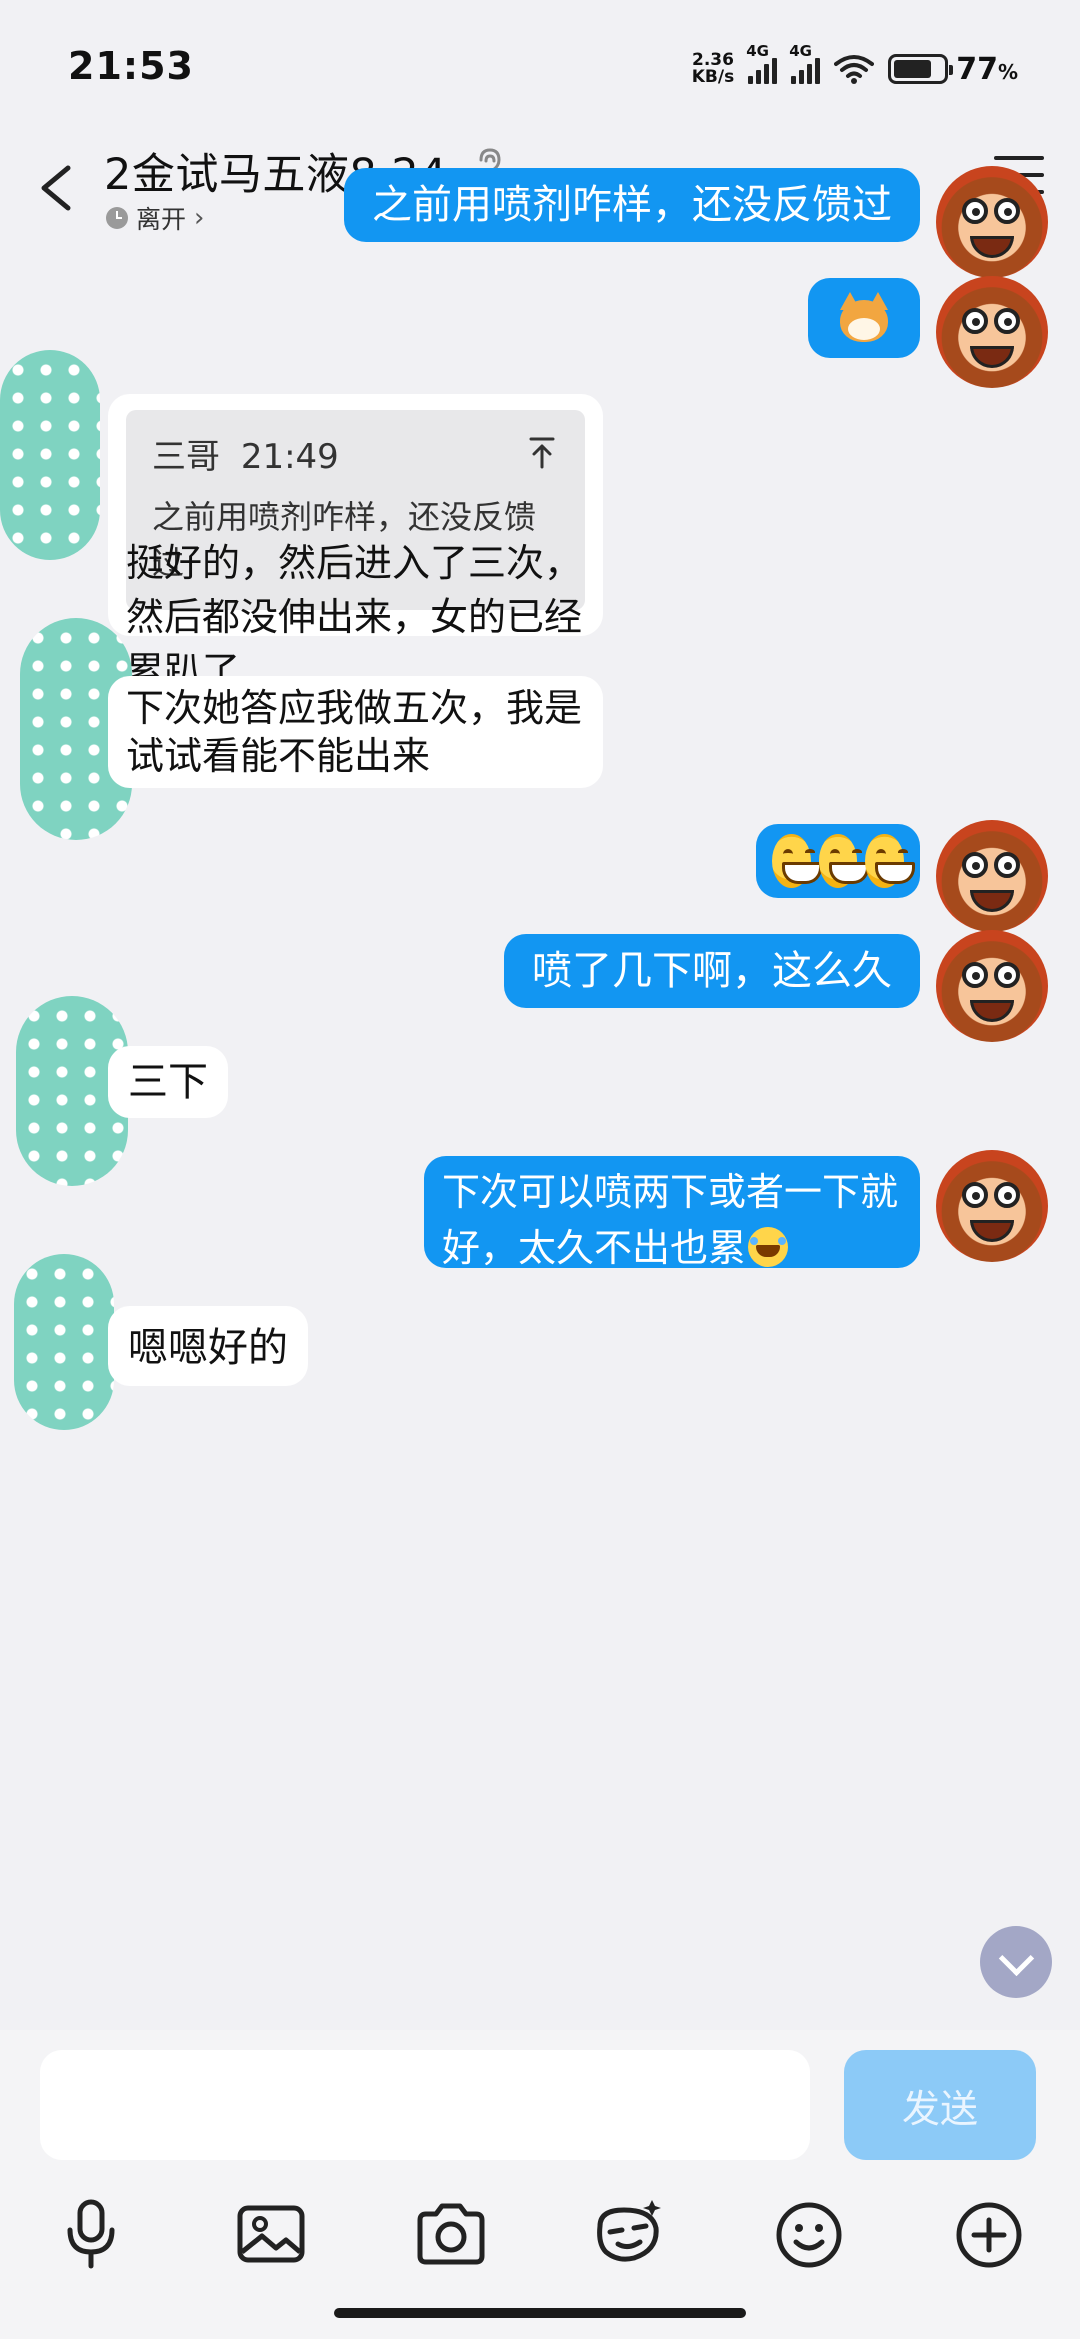 The image size is (1080, 2339). What do you see at coordinates (540, 65) in the screenshot?
I see `status-bar: 21:53 2.36 KB/s 4G 4G 77%` at bounding box center [540, 65].